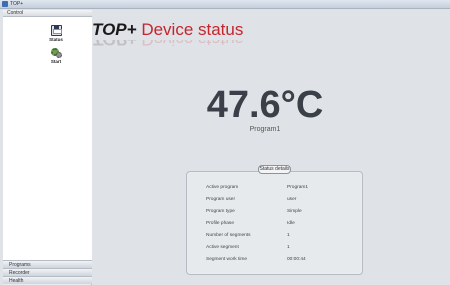 This screenshot has width=450, height=285. What do you see at coordinates (220, 223) in the screenshot?
I see `status-row-label: Profile phase` at bounding box center [220, 223].